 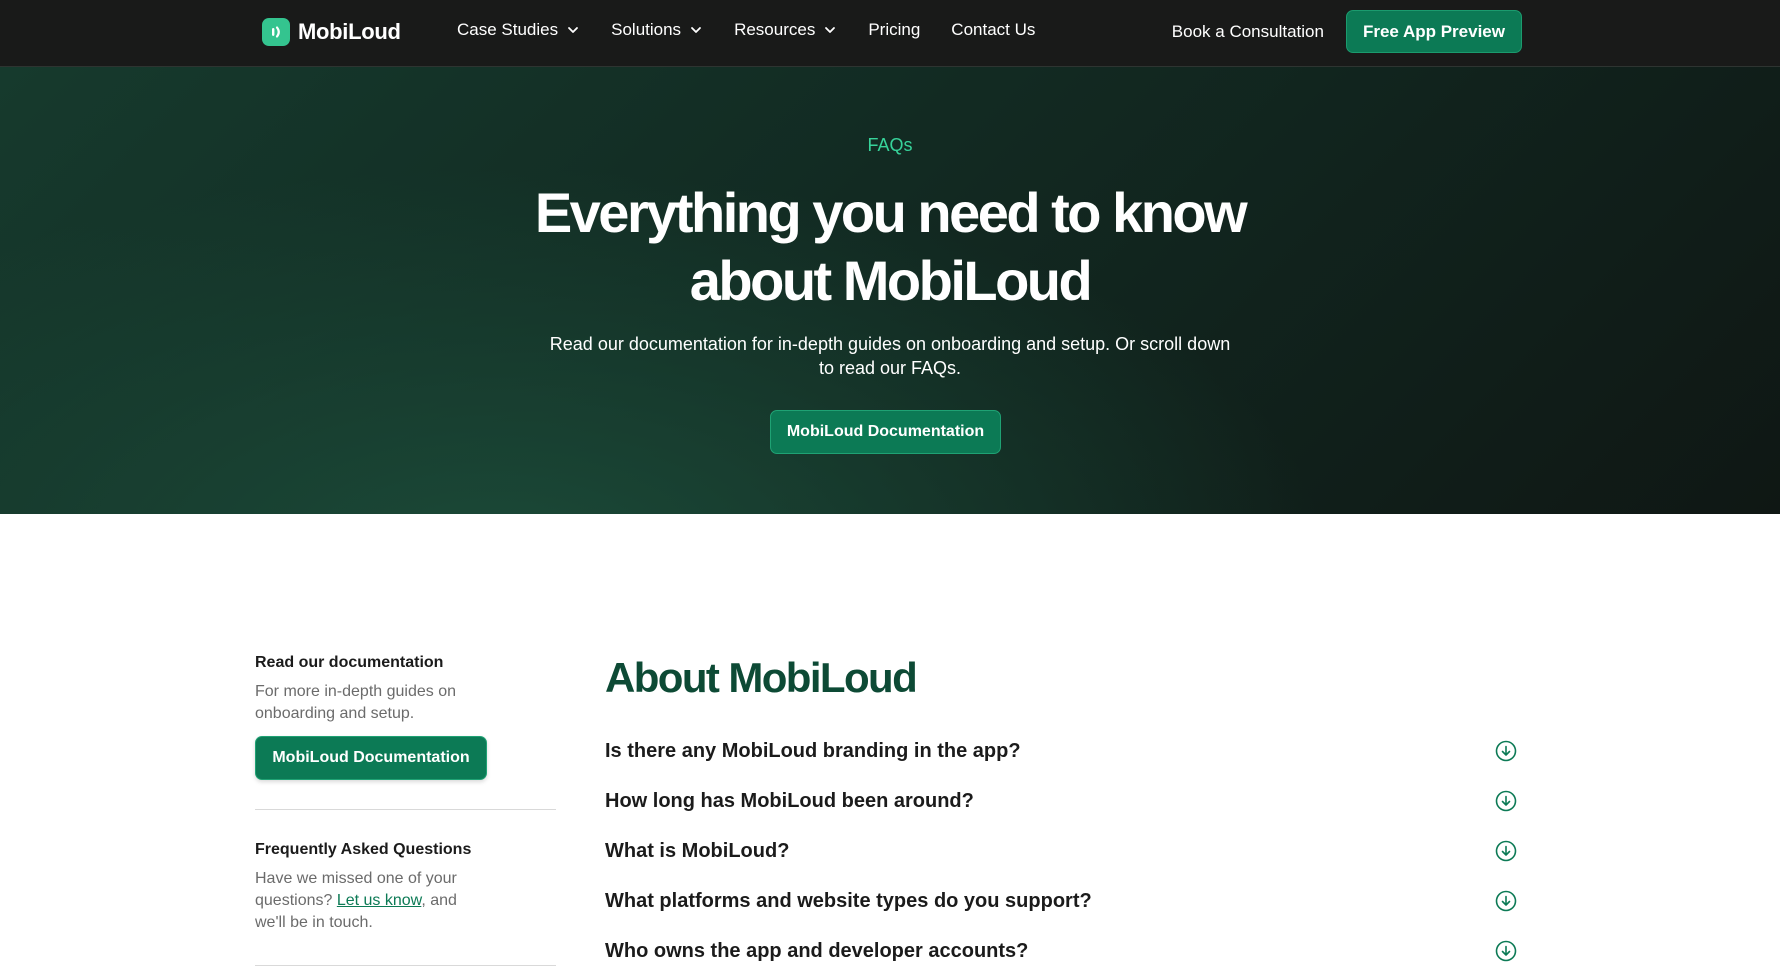 I want to click on nav-item-solutions: Solutions, so click(x=657, y=30).